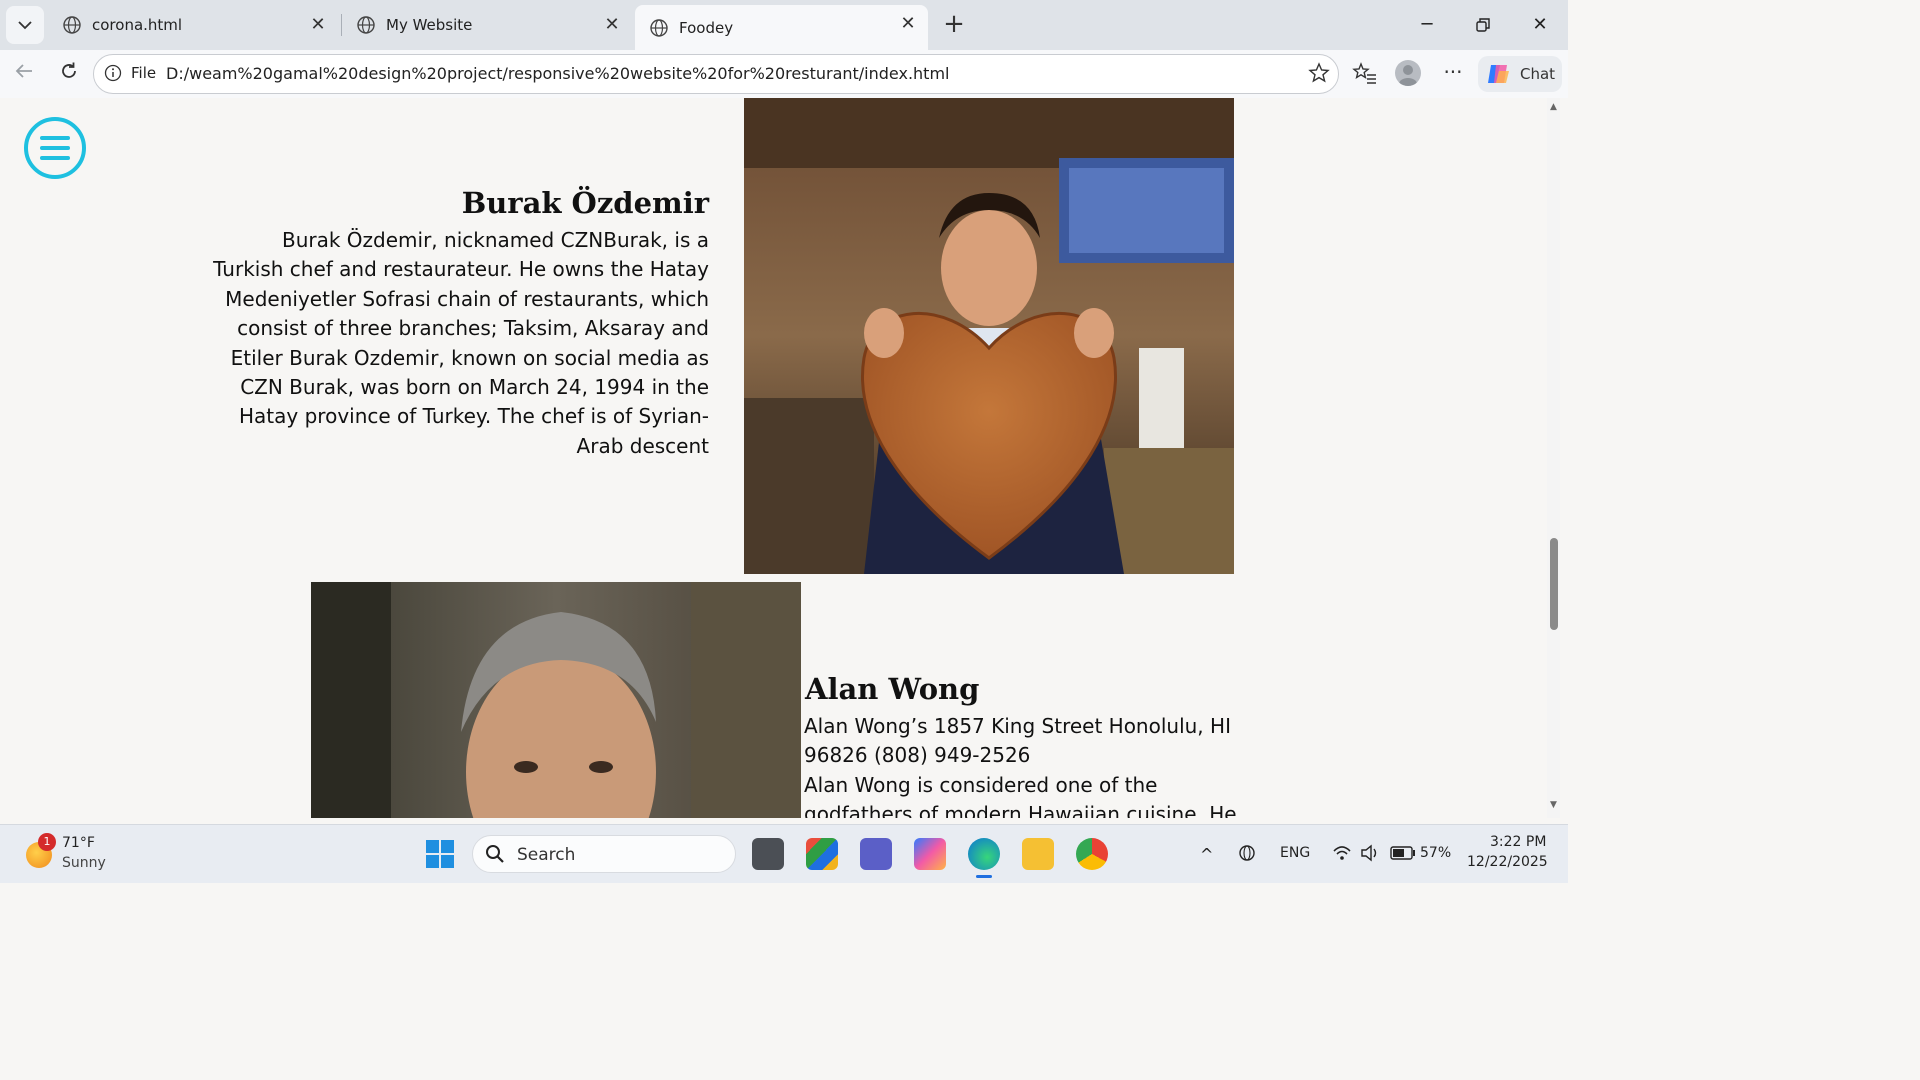 The height and width of the screenshot is (1080, 1920). I want to click on clock-date: 12/22/2025, so click(1507, 862).